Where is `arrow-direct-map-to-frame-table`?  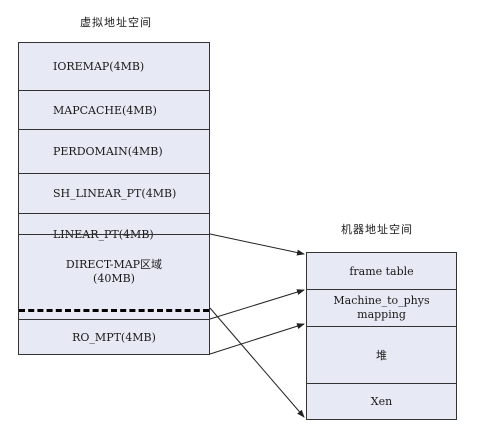 arrow-direct-map-to-frame-table is located at coordinates (257, 244).